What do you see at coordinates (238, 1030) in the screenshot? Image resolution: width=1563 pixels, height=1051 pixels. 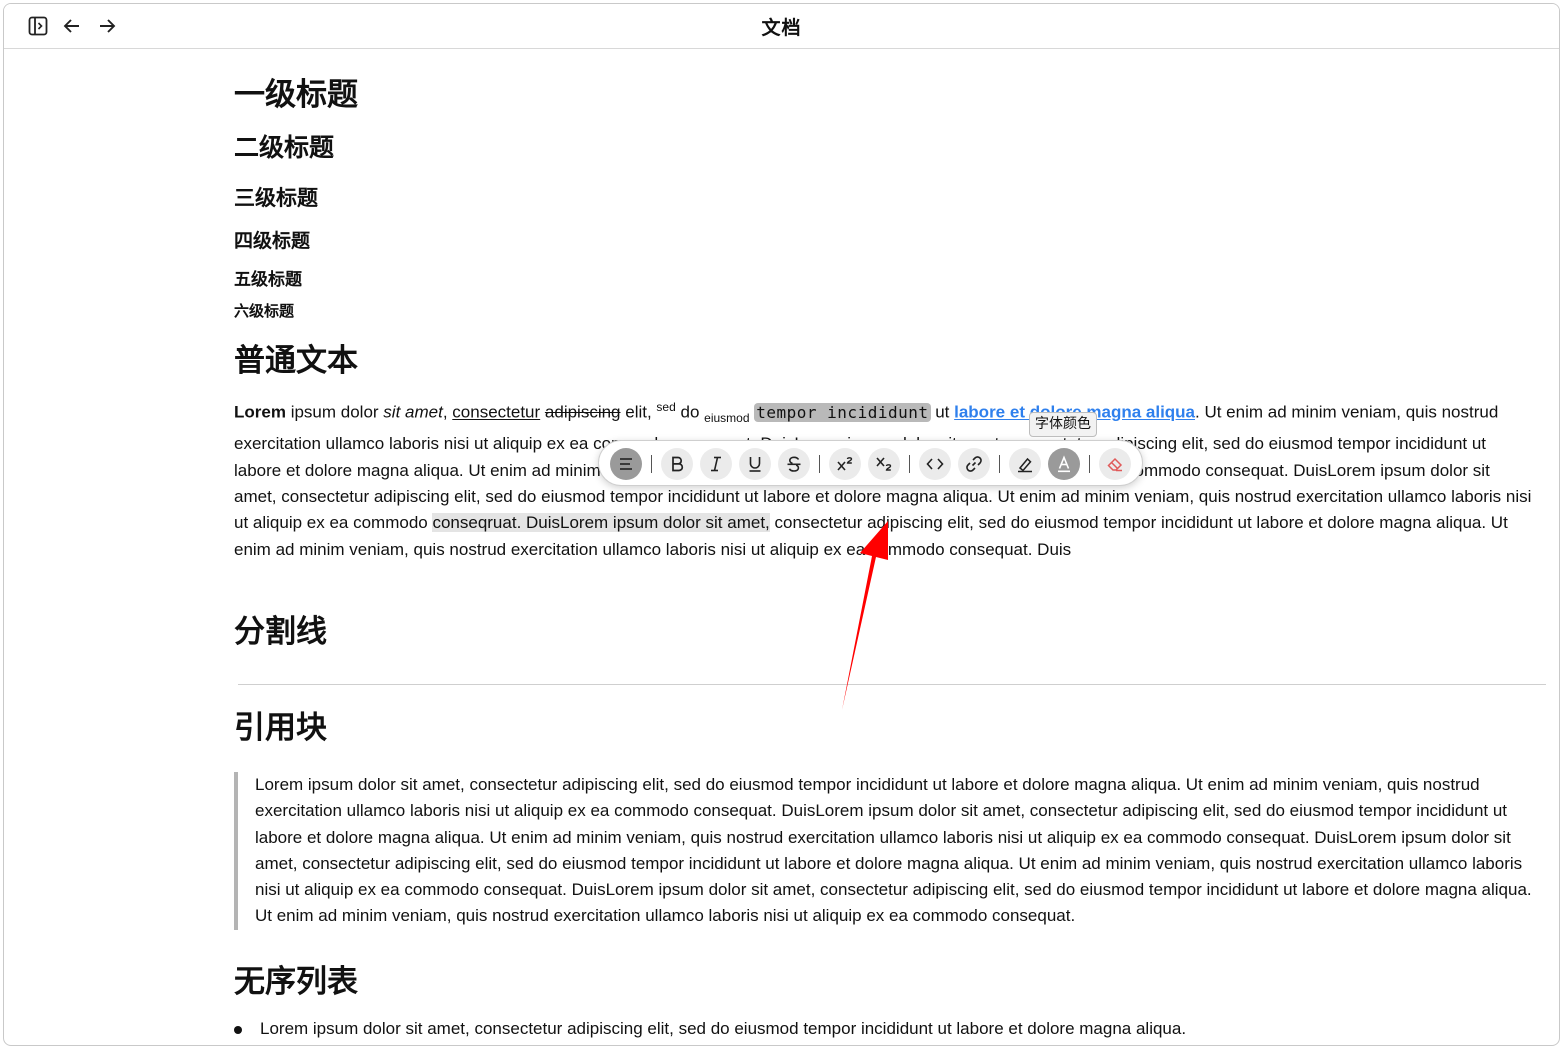 I see `bullet-icon` at bounding box center [238, 1030].